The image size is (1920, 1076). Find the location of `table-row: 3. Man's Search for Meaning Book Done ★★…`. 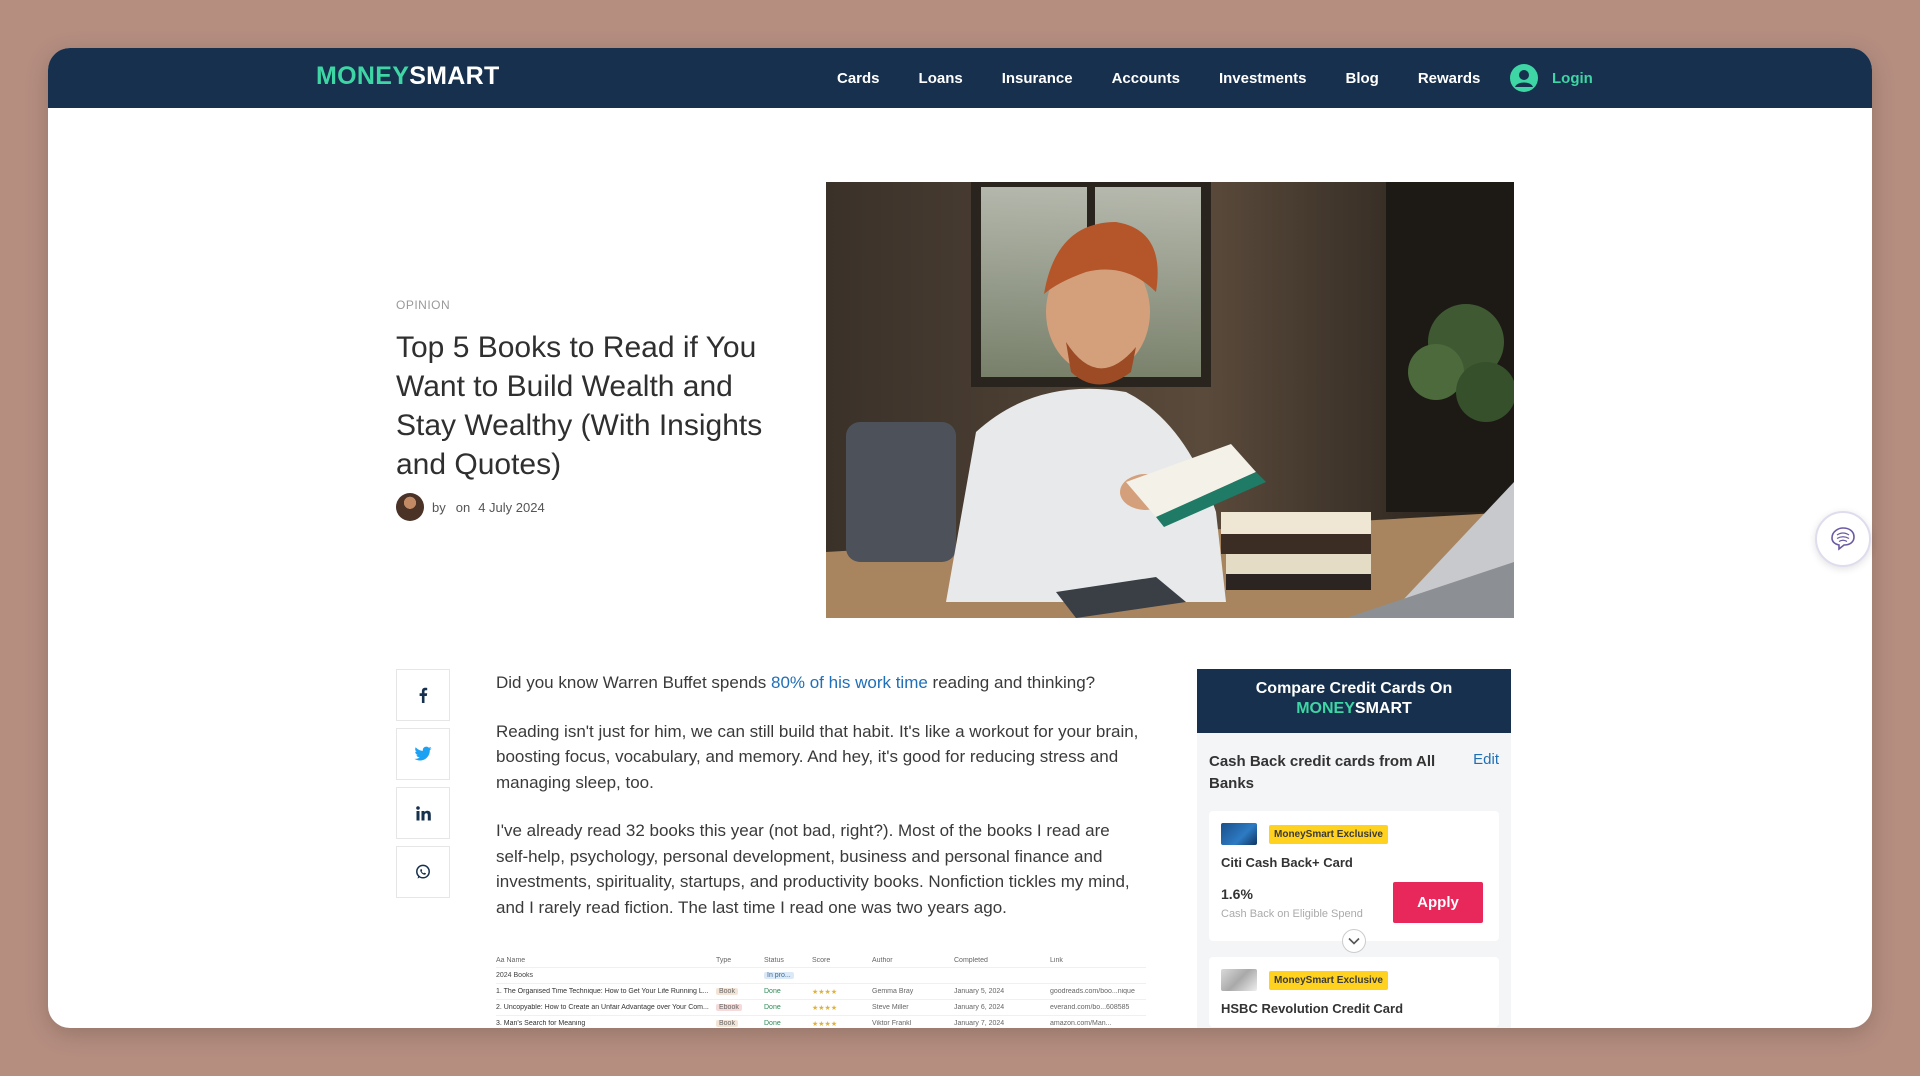

table-row: 3. Man's Search for Meaning Book Done ★★… is located at coordinates (821, 1022).